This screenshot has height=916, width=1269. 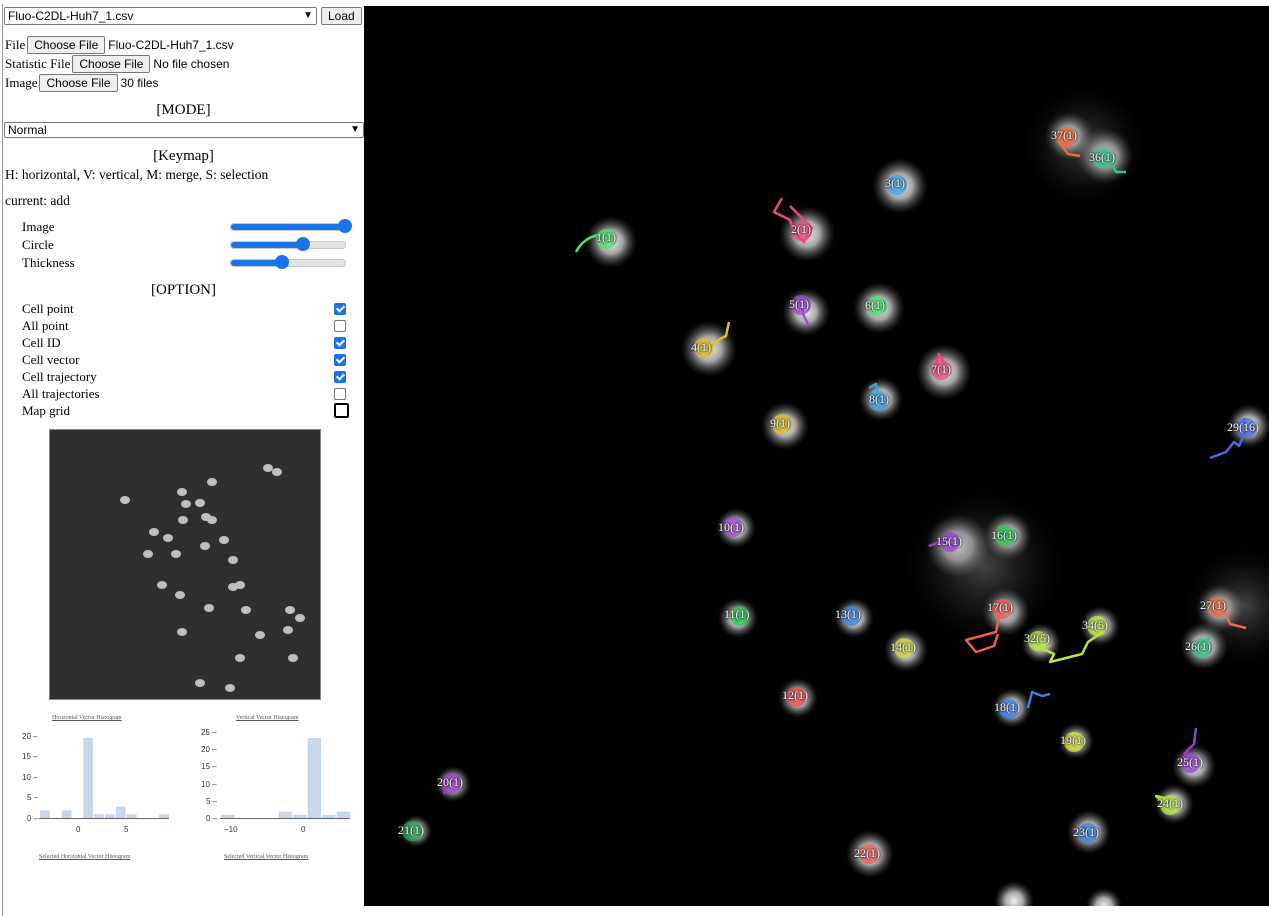 I want to click on cell-id-label: 9(1), so click(x=780, y=423).